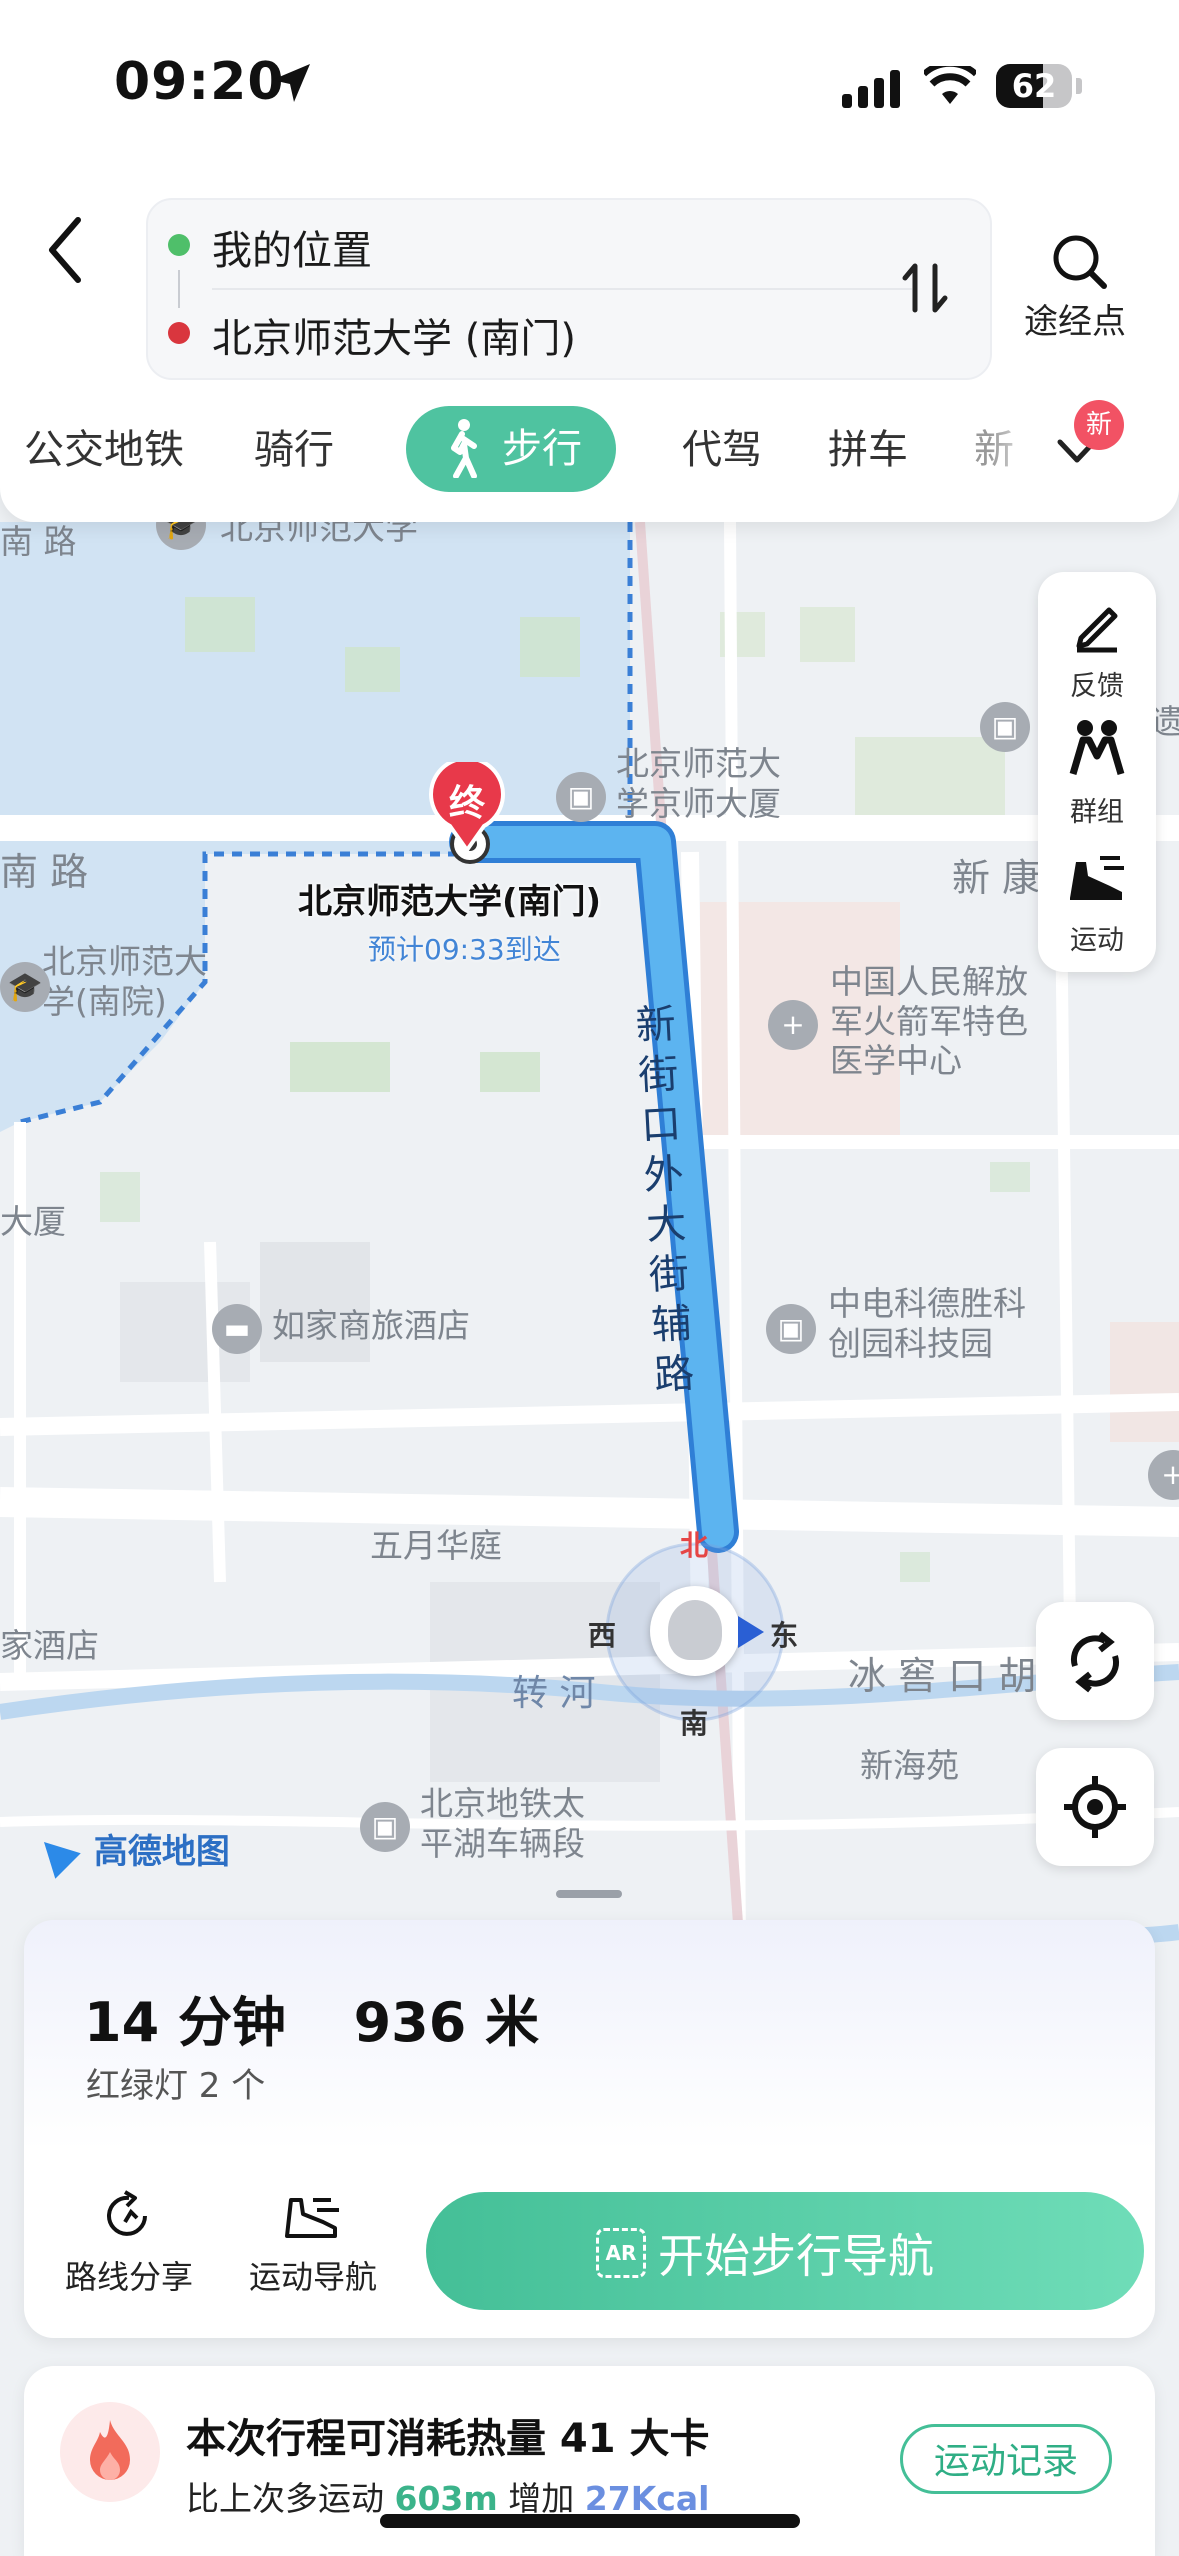 This screenshot has width=1179, height=2556. What do you see at coordinates (319, 534) in the screenshot?
I see `map-label-bnu: 北京师范大学` at bounding box center [319, 534].